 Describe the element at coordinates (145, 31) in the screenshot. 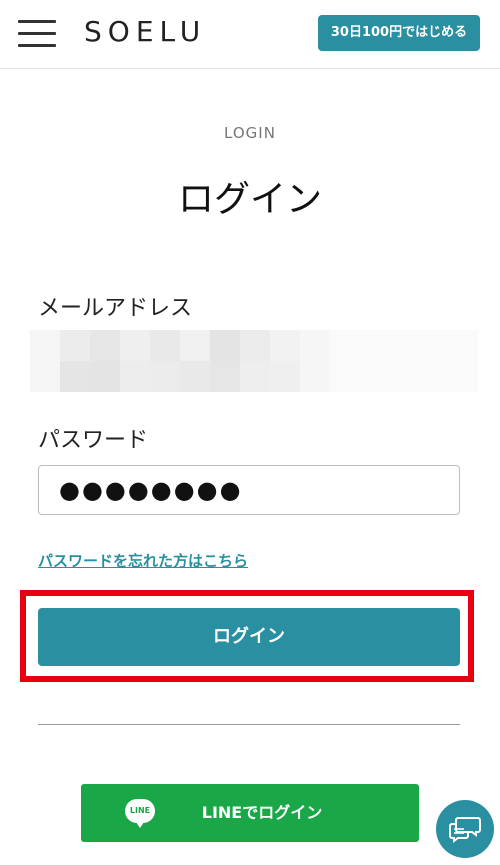

I see `logo: SOELU` at that location.